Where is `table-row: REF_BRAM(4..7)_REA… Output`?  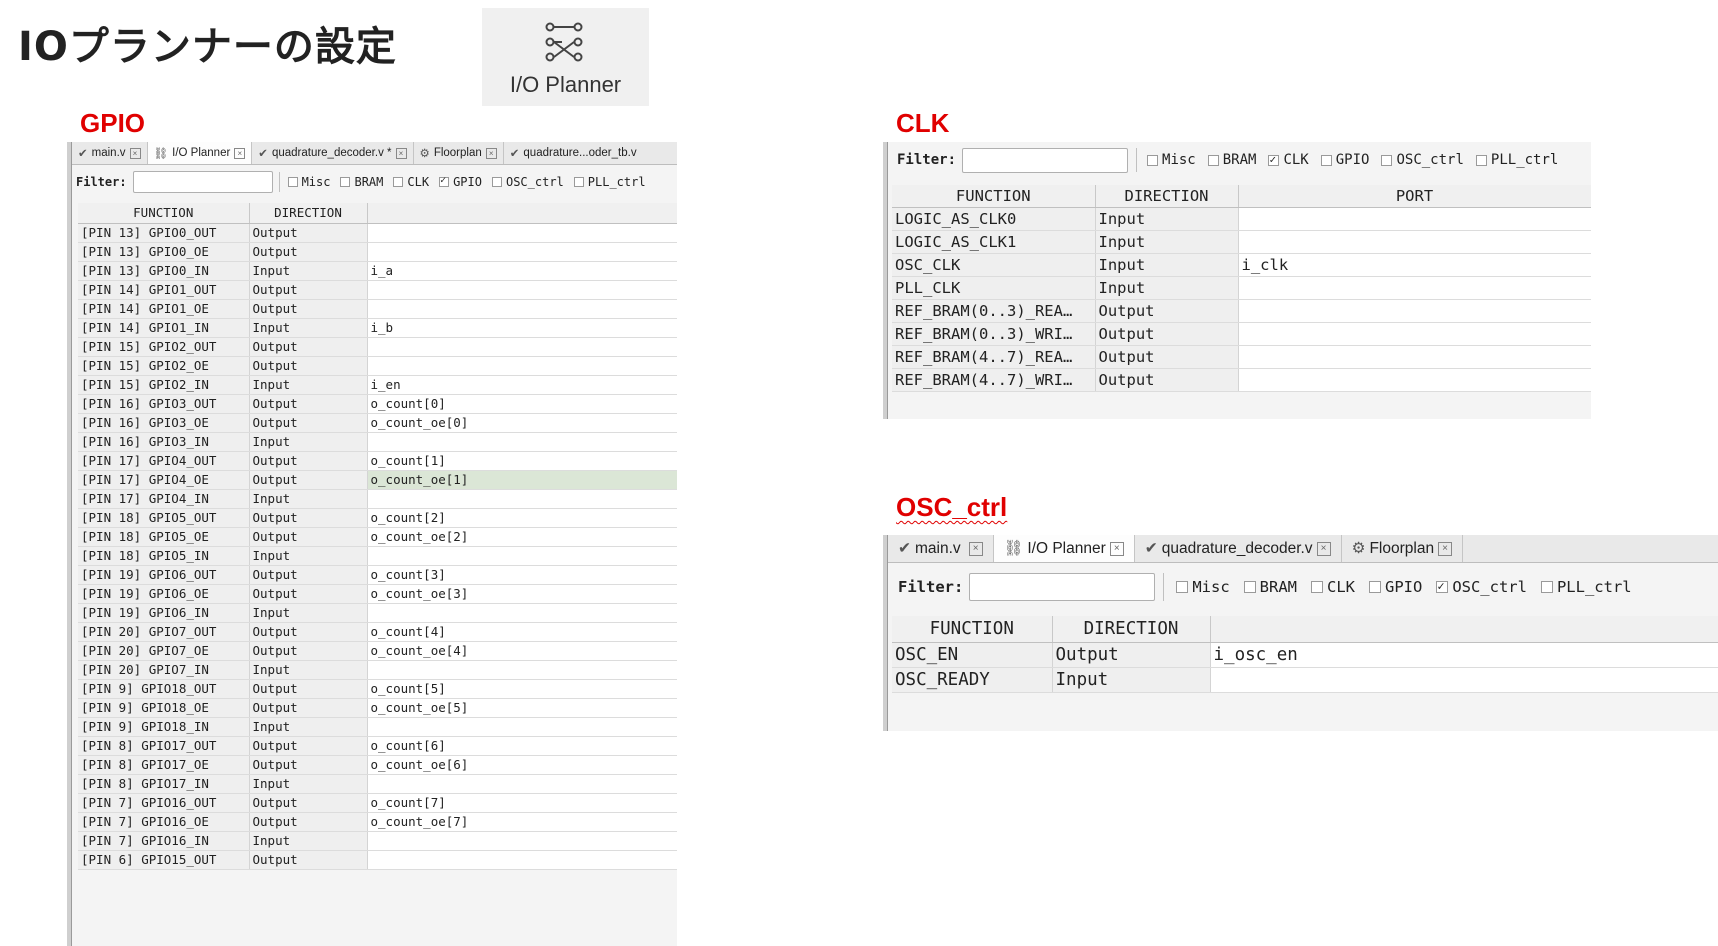 table-row: REF_BRAM(4..7)_REA… Output is located at coordinates (1241, 357).